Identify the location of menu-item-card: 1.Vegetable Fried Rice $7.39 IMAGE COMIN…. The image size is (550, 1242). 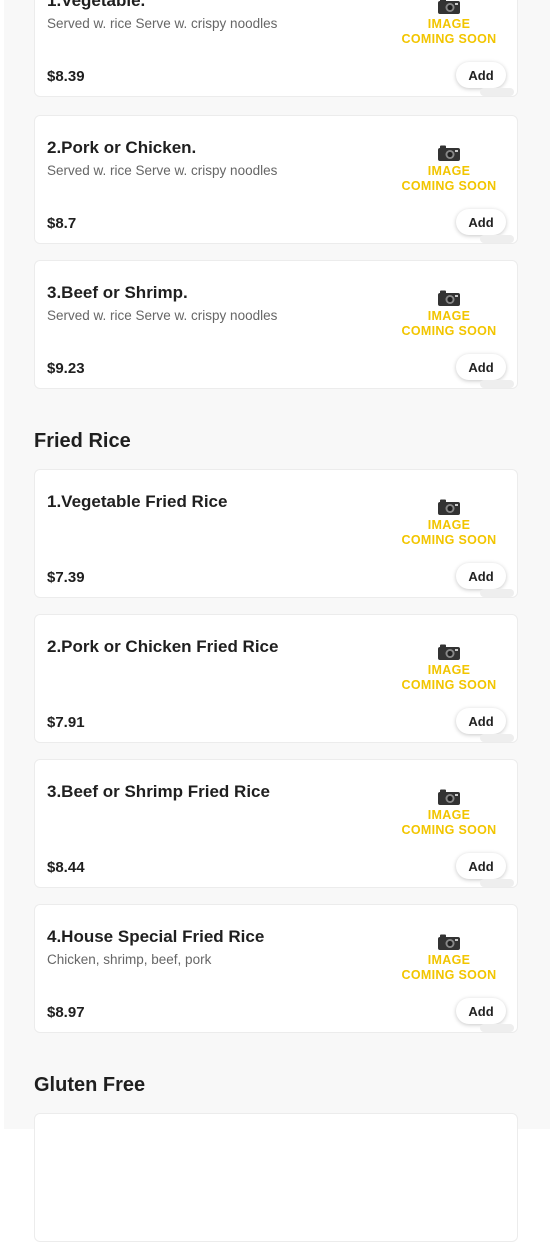
(276, 533).